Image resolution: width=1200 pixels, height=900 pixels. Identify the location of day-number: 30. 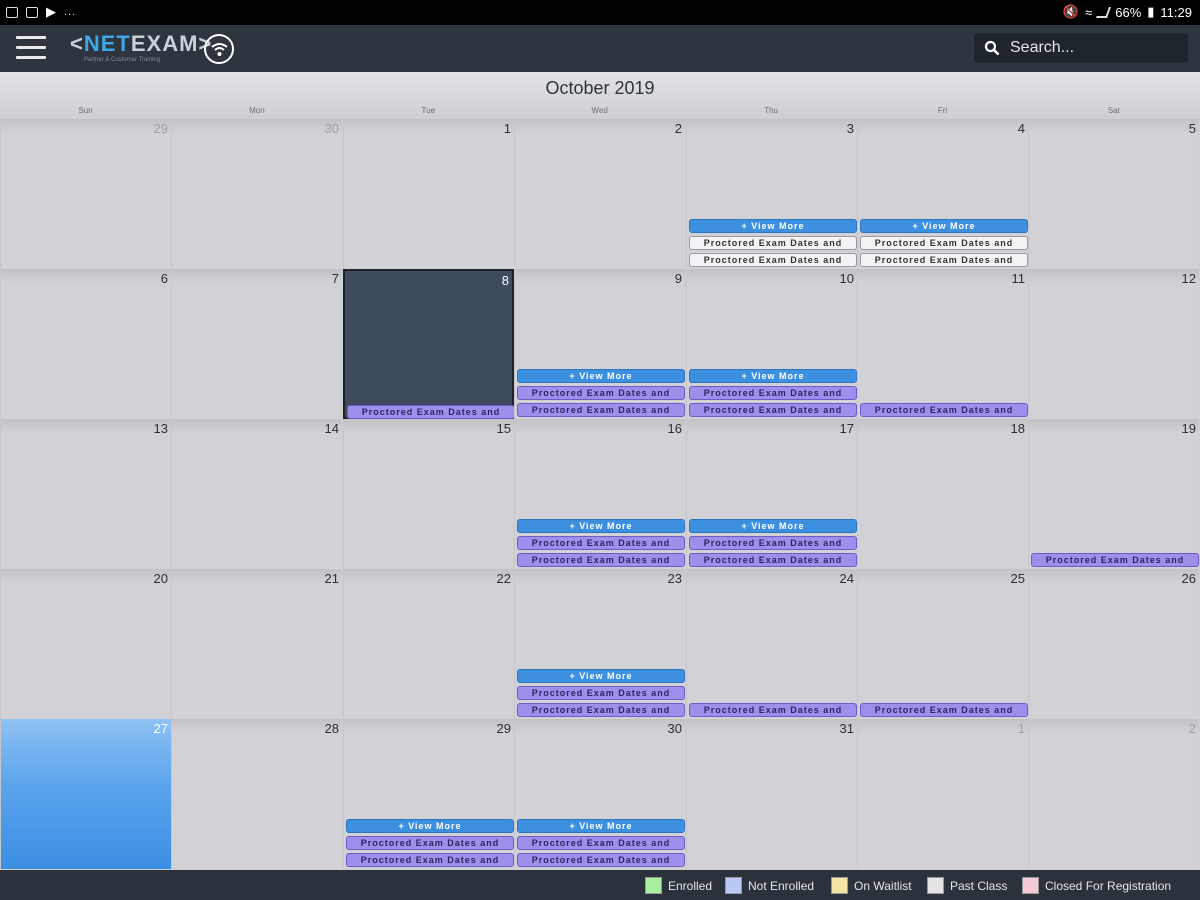
(674, 728).